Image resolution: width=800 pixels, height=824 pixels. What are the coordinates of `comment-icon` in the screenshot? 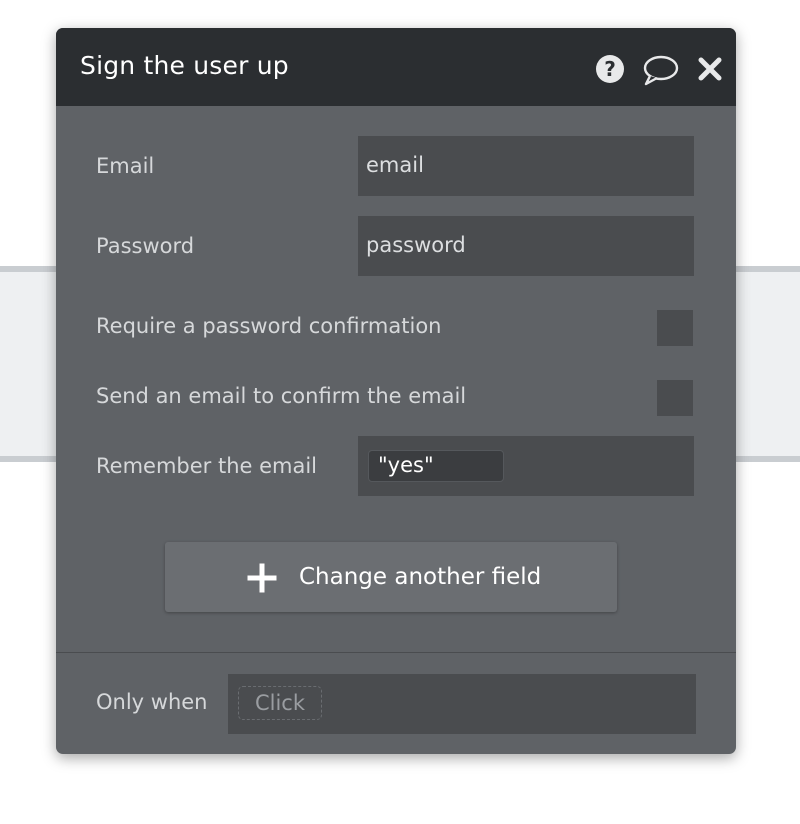 It's located at (661, 70).